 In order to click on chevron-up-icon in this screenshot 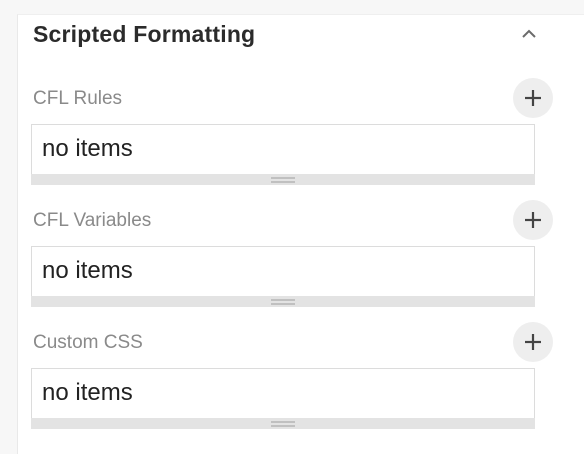, I will do `click(529, 33)`.